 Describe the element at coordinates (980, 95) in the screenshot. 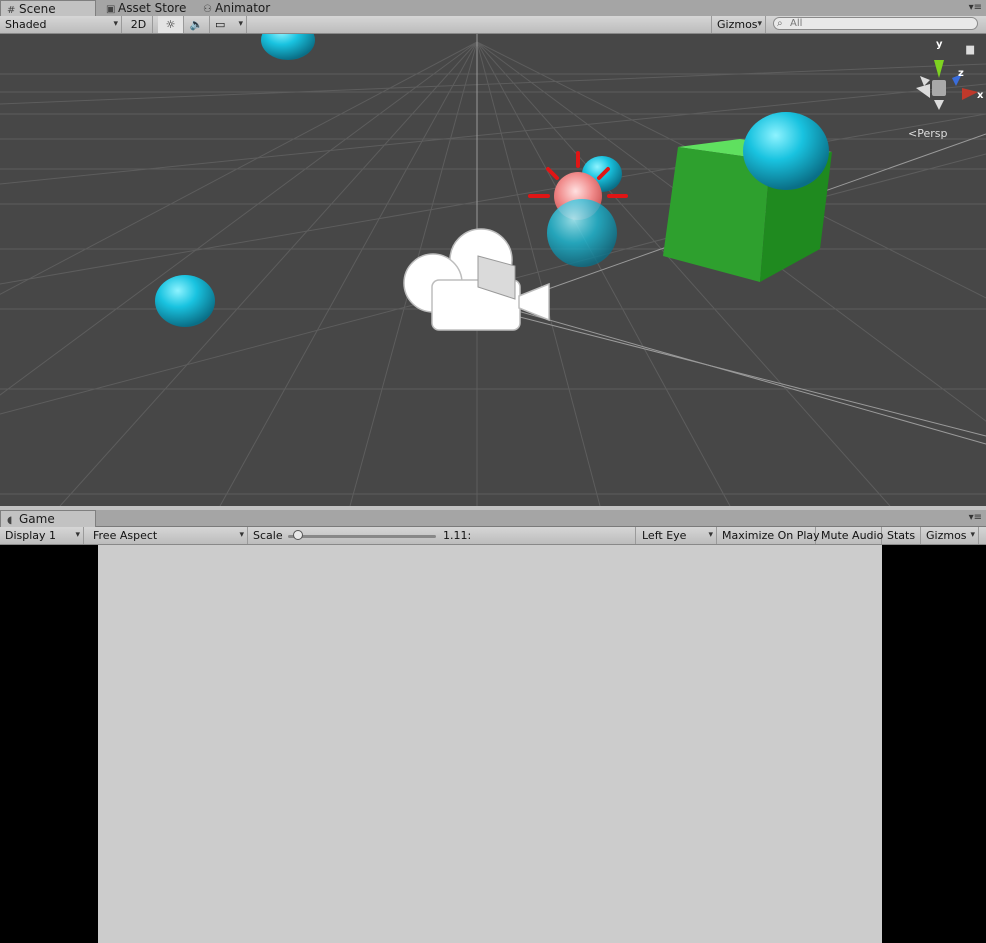

I see `x-axis-label: x` at that location.